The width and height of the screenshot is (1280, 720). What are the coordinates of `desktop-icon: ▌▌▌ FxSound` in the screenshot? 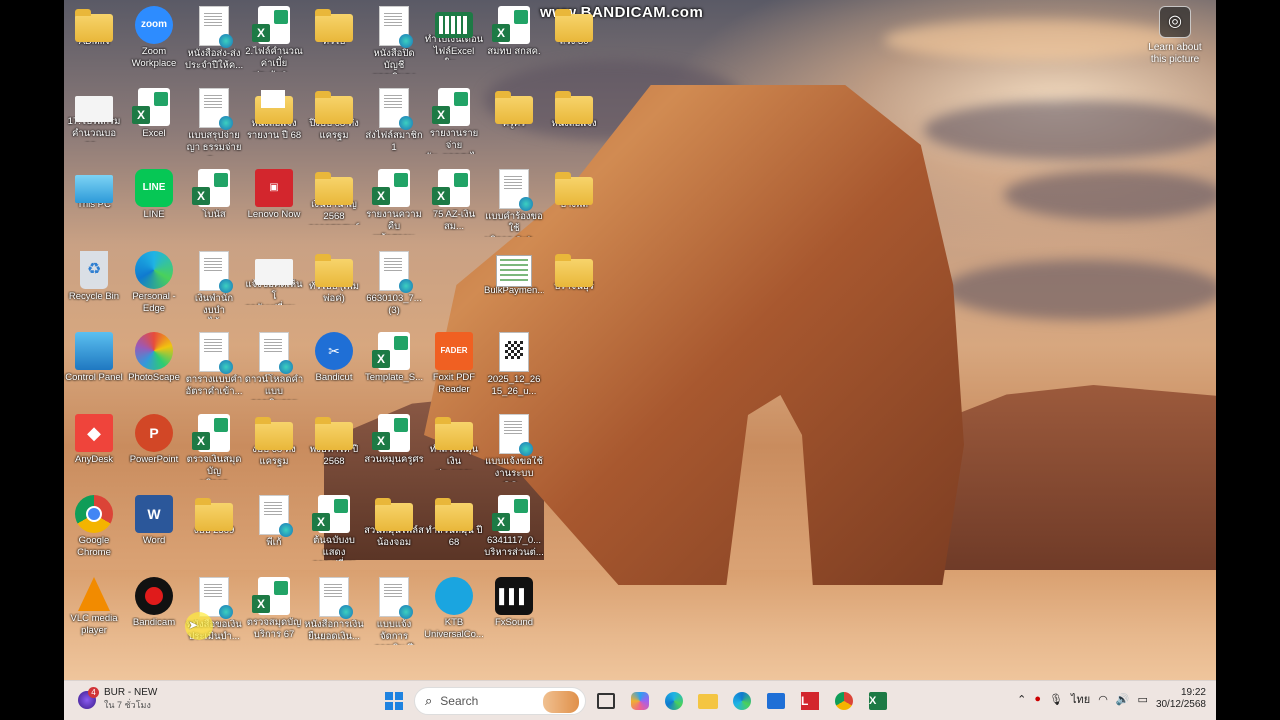 It's located at (514, 615).